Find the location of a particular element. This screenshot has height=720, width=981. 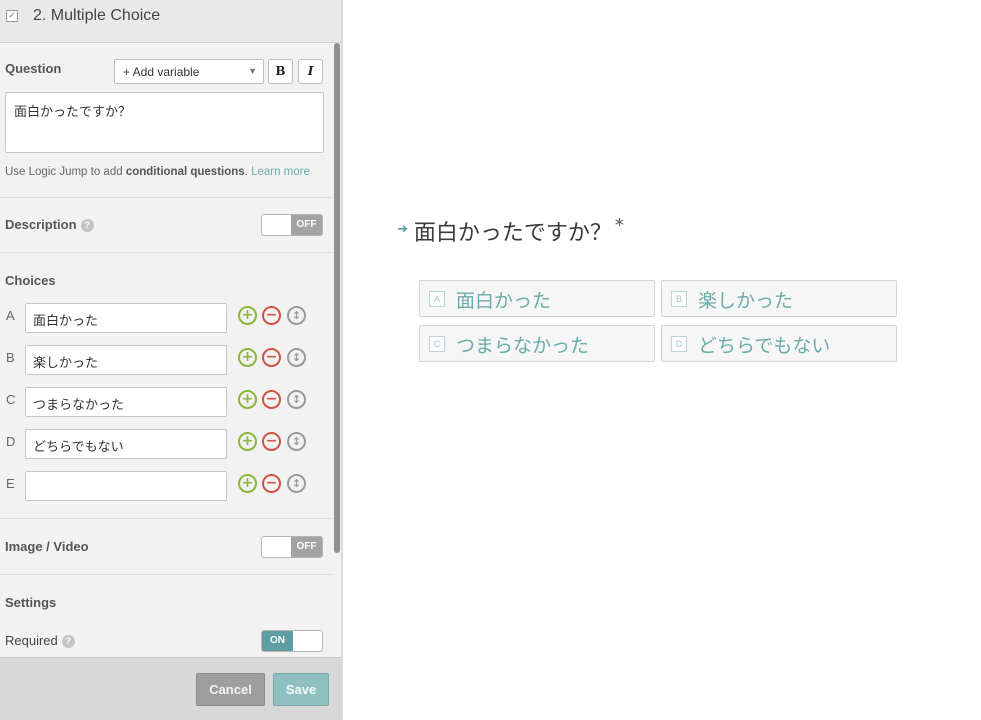

choice-label-d: どちらでもない is located at coordinates (764, 346).